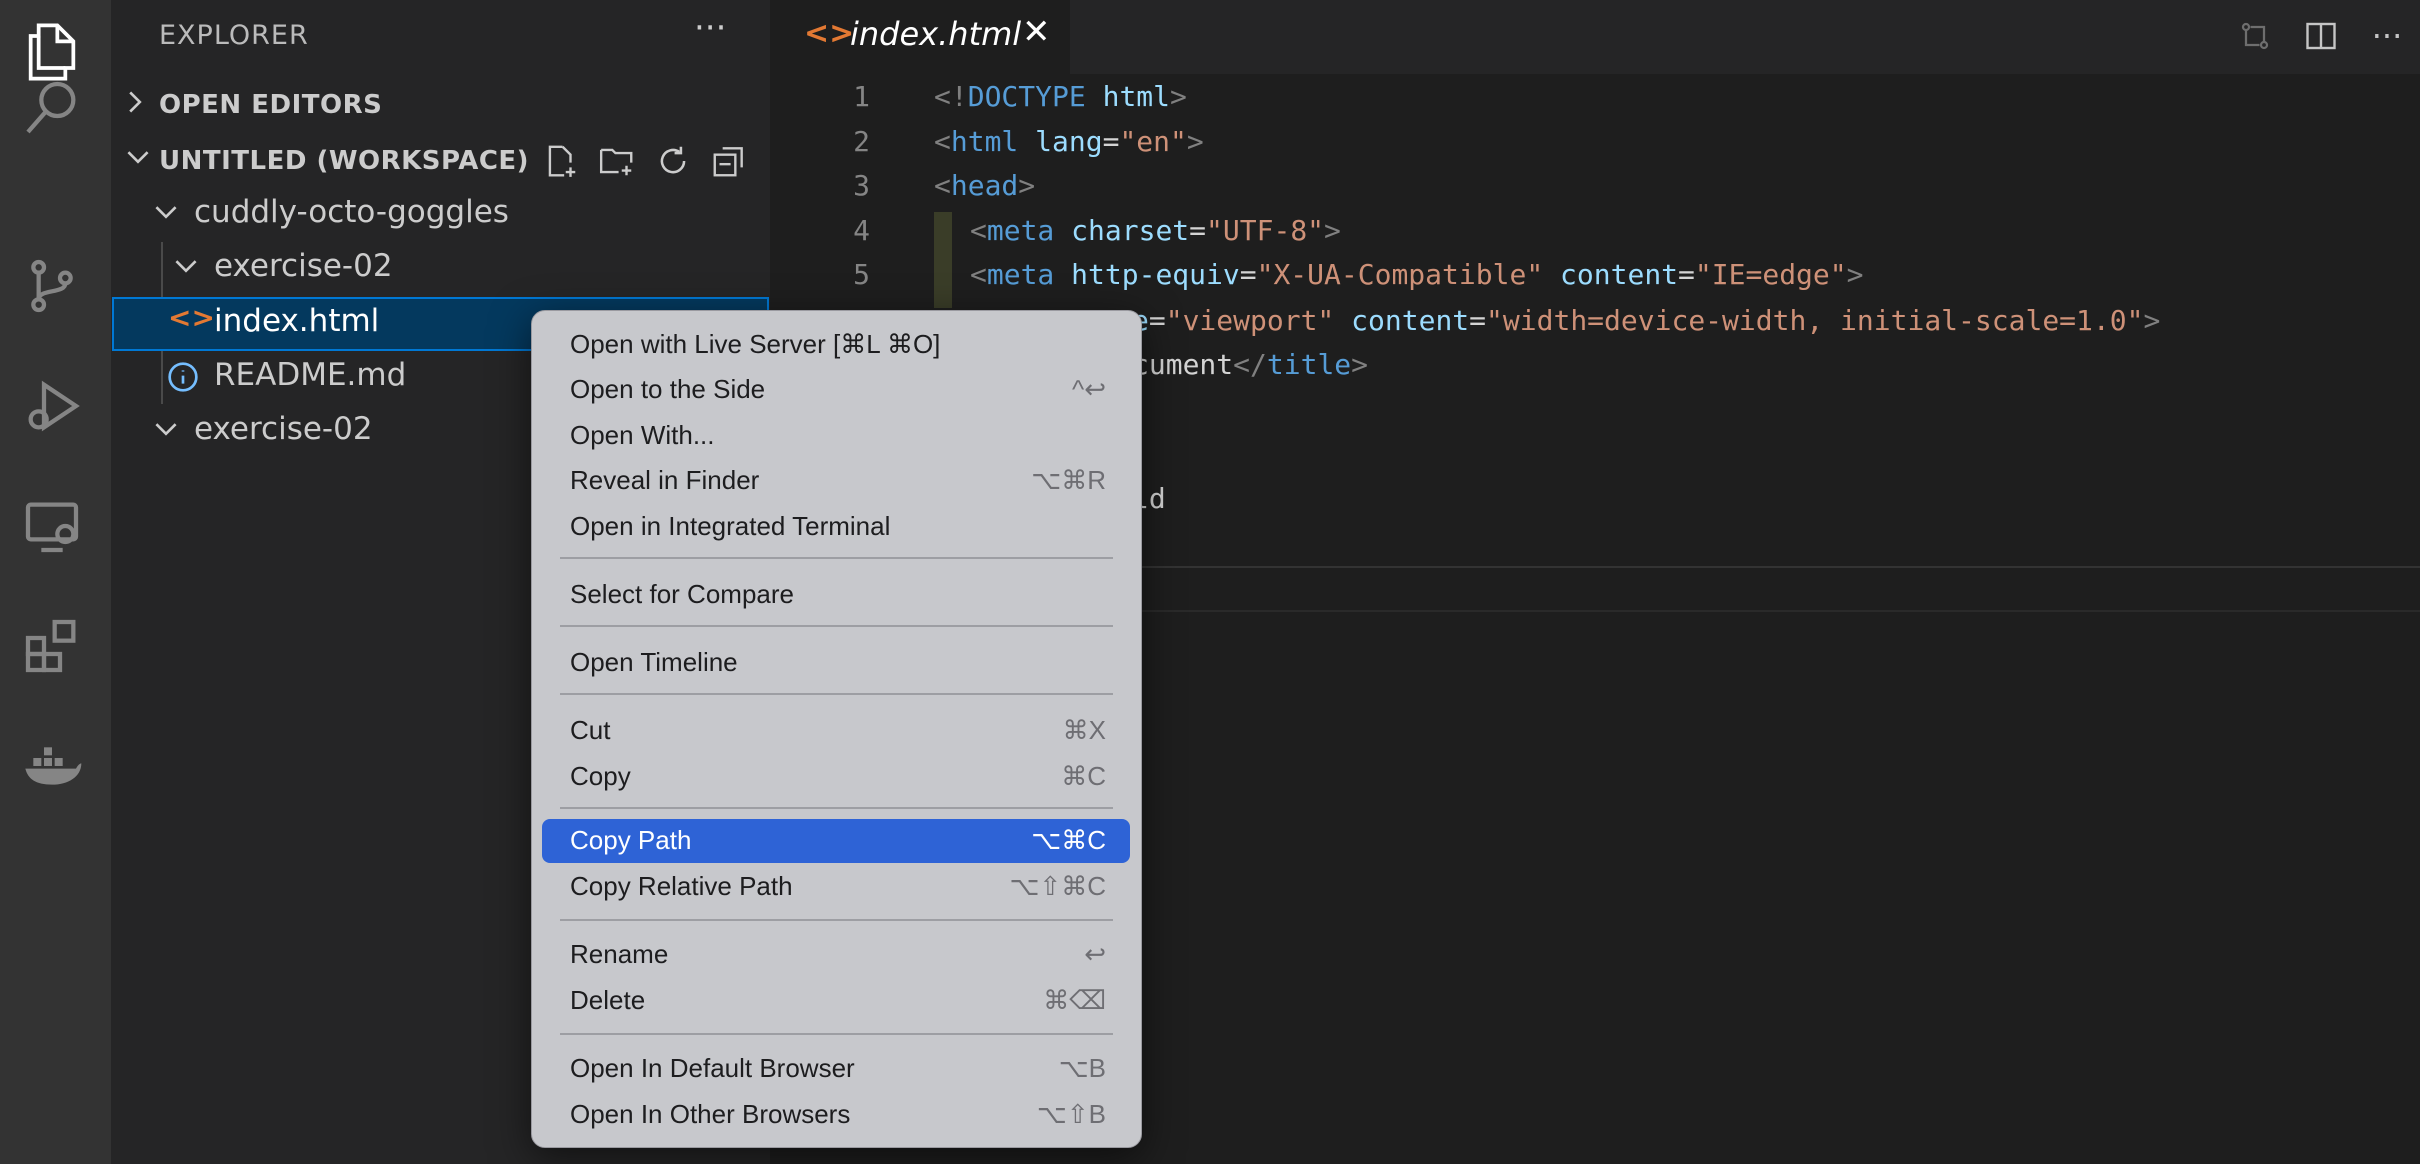 The width and height of the screenshot is (2420, 1164). Describe the element at coordinates (617, 161) in the screenshot. I see `new-folder-icon` at that location.